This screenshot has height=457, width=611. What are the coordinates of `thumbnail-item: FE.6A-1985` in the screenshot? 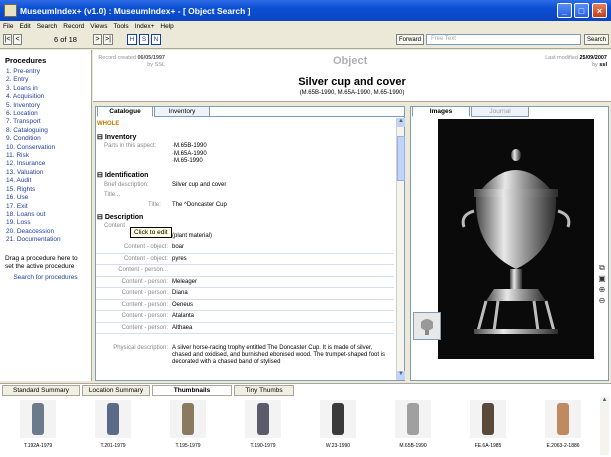 It's located at (488, 427).